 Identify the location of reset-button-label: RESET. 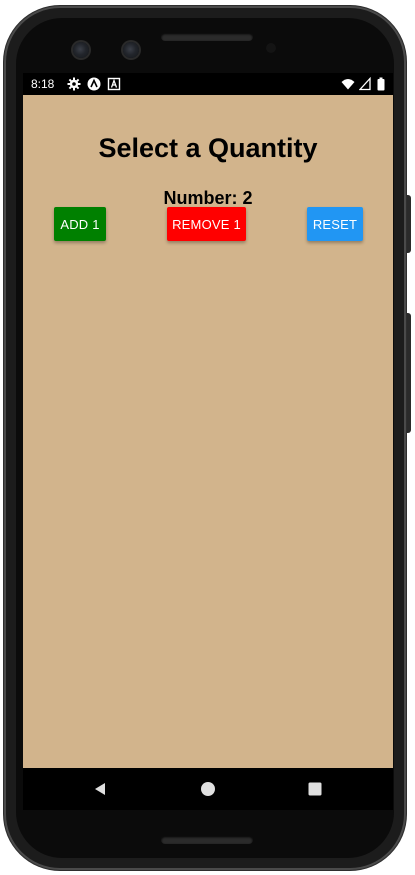
(335, 224).